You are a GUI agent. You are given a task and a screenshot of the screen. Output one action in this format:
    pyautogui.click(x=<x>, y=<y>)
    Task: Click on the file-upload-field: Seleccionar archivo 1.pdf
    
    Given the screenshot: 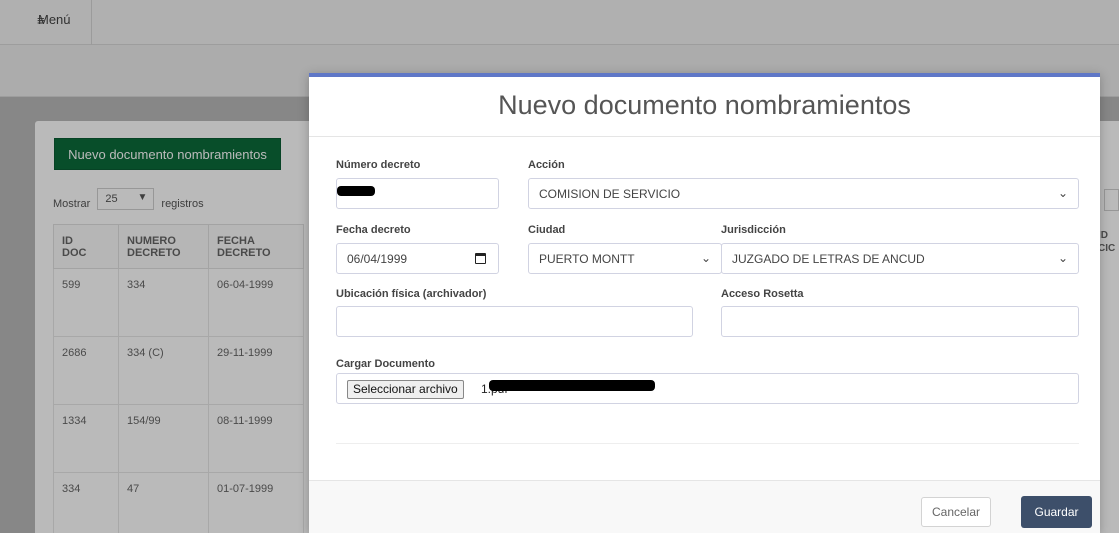 What is the action you would take?
    pyautogui.click(x=707, y=388)
    